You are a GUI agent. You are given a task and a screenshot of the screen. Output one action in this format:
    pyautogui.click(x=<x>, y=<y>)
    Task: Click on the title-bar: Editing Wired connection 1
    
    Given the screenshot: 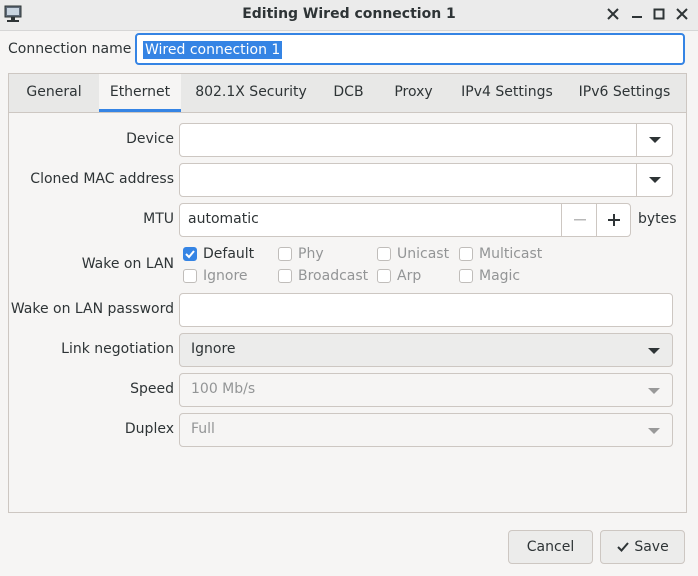 What is the action you would take?
    pyautogui.click(x=349, y=15)
    